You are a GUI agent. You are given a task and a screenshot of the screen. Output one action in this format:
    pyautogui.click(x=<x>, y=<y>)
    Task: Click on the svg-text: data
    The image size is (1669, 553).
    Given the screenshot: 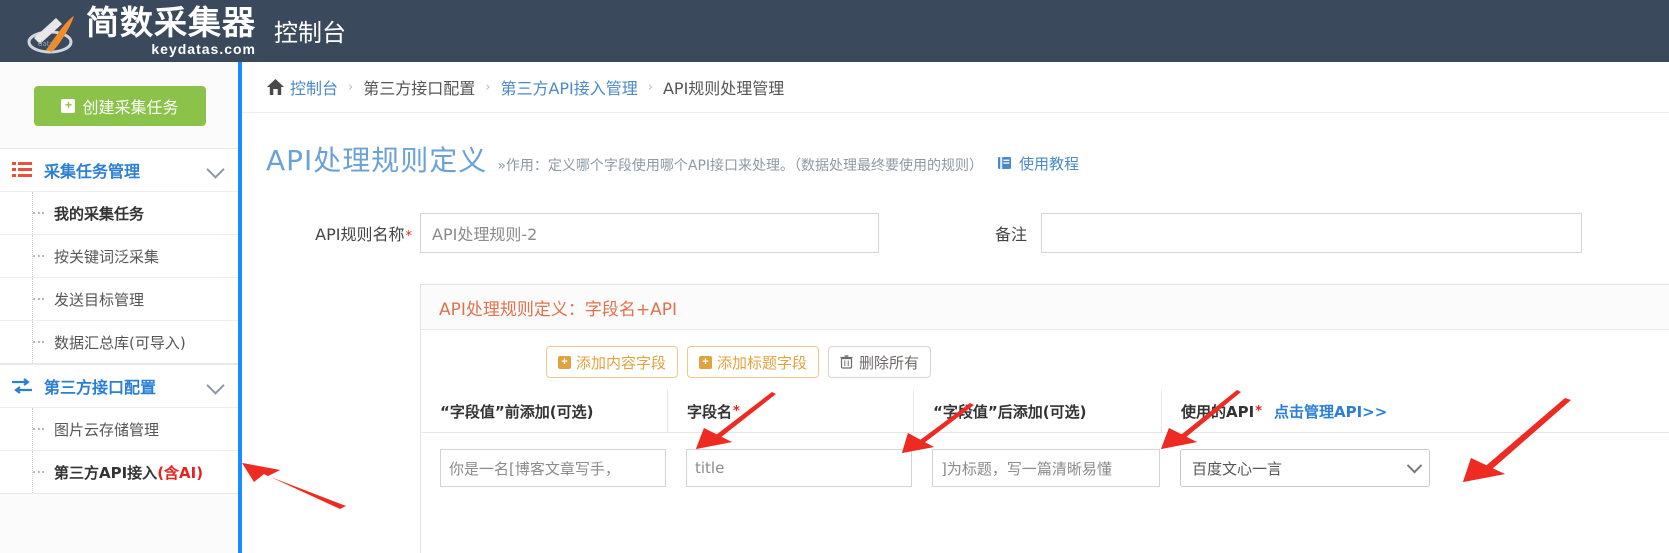 What is the action you would take?
    pyautogui.click(x=46, y=44)
    